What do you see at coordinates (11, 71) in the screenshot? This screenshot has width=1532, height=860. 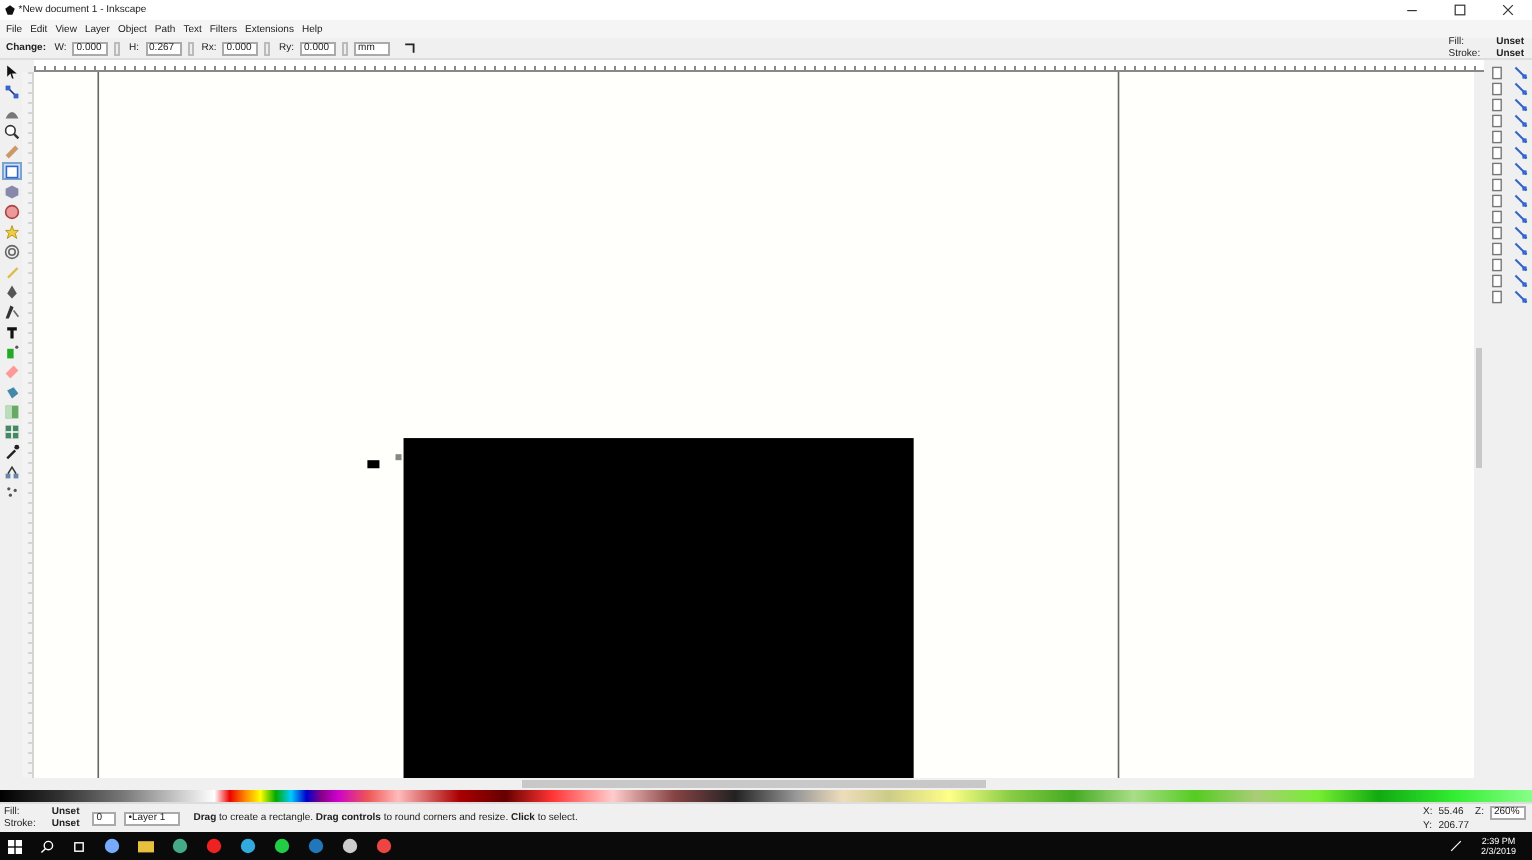 I see `arrow-tool-button` at bounding box center [11, 71].